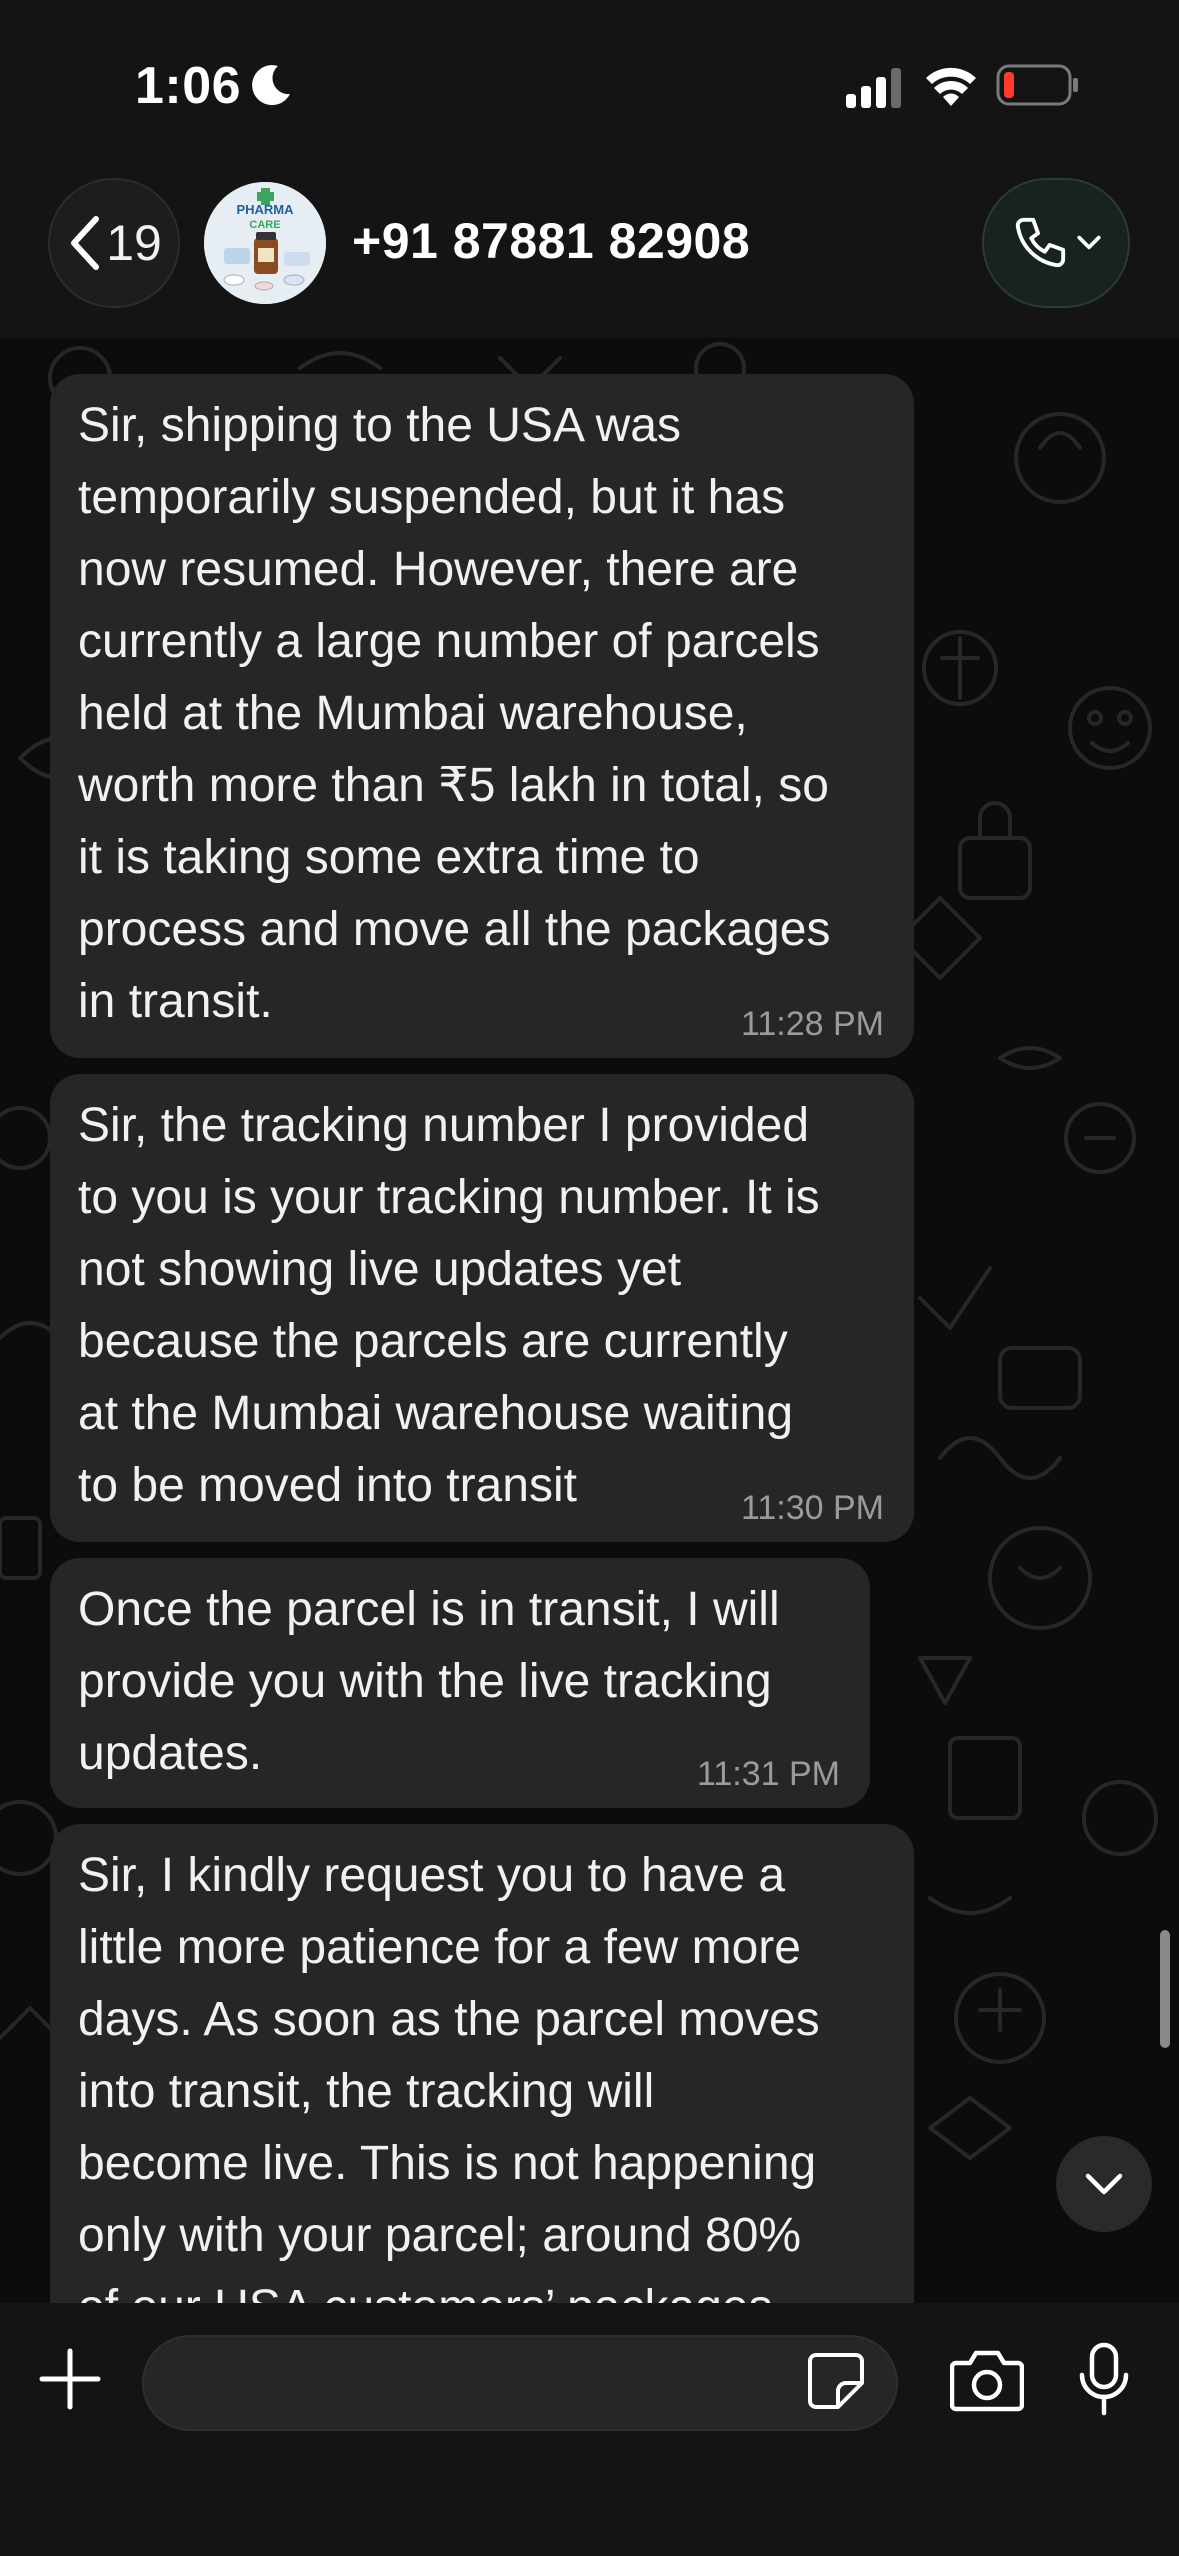 The image size is (1179, 2556). What do you see at coordinates (264, 225) in the screenshot?
I see `svg-text: CARE` at bounding box center [264, 225].